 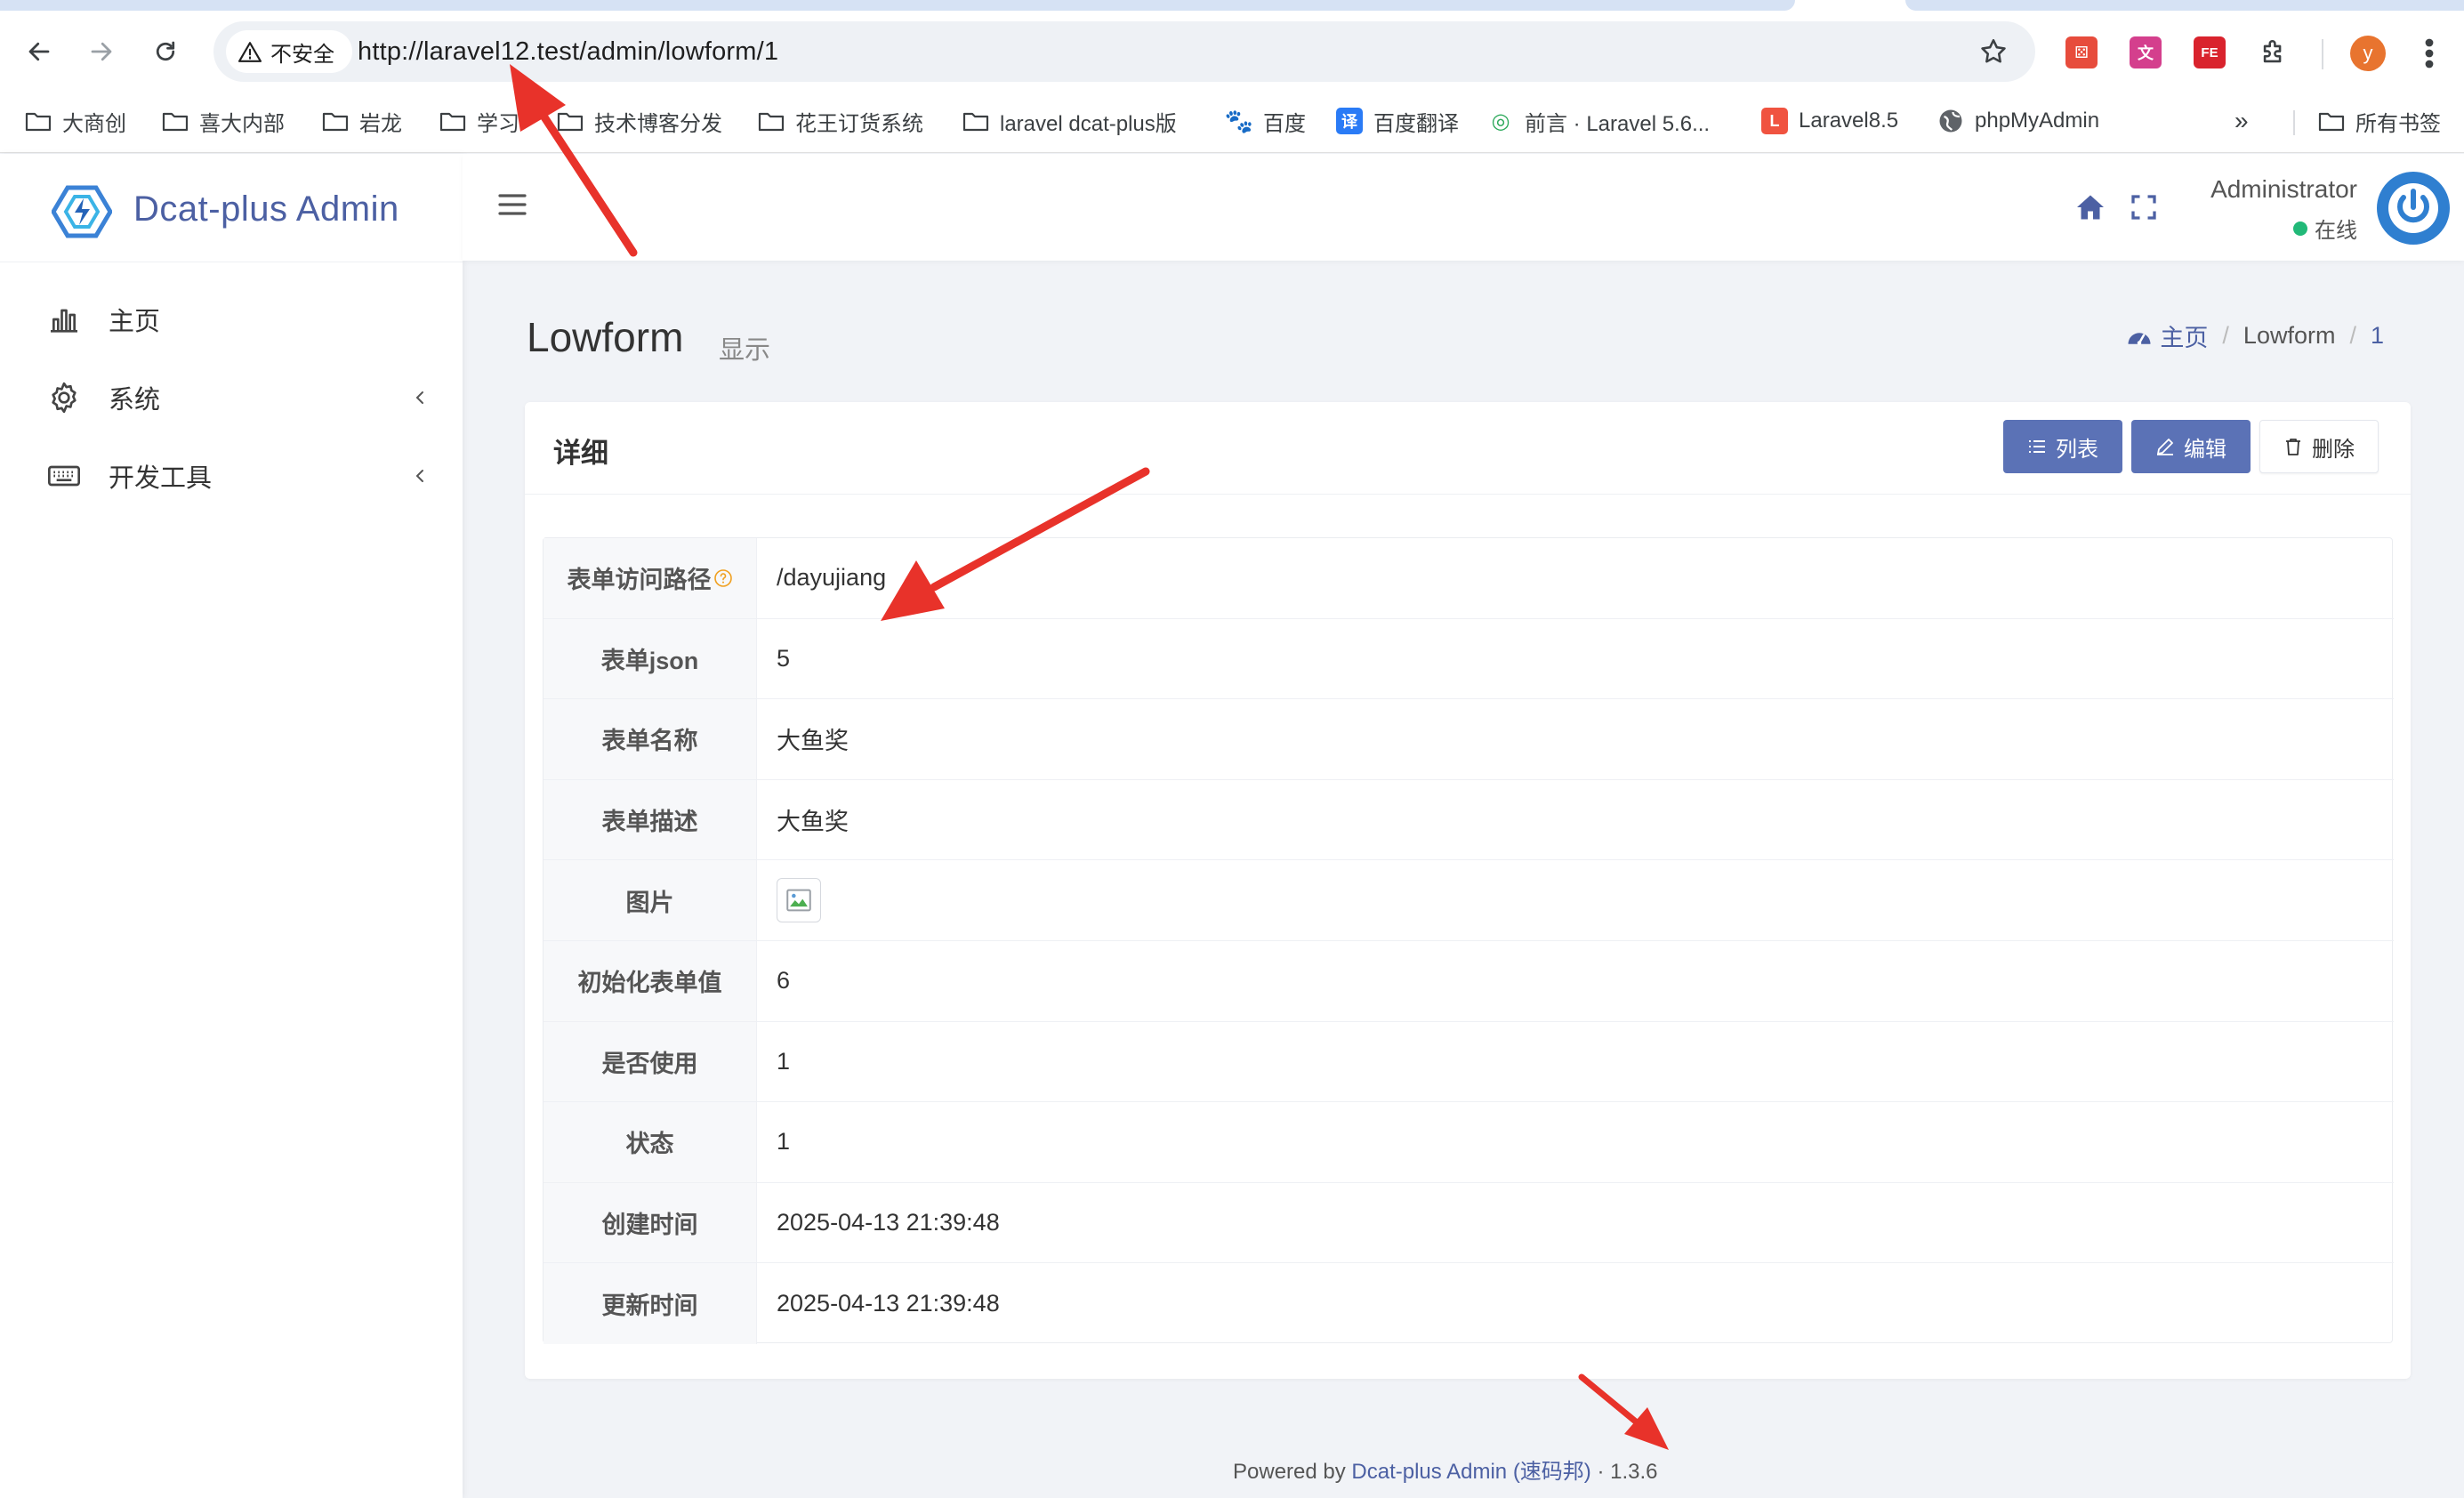 I want to click on footer-link: Dcat-plus Admin (速码邦), so click(x=1471, y=1472).